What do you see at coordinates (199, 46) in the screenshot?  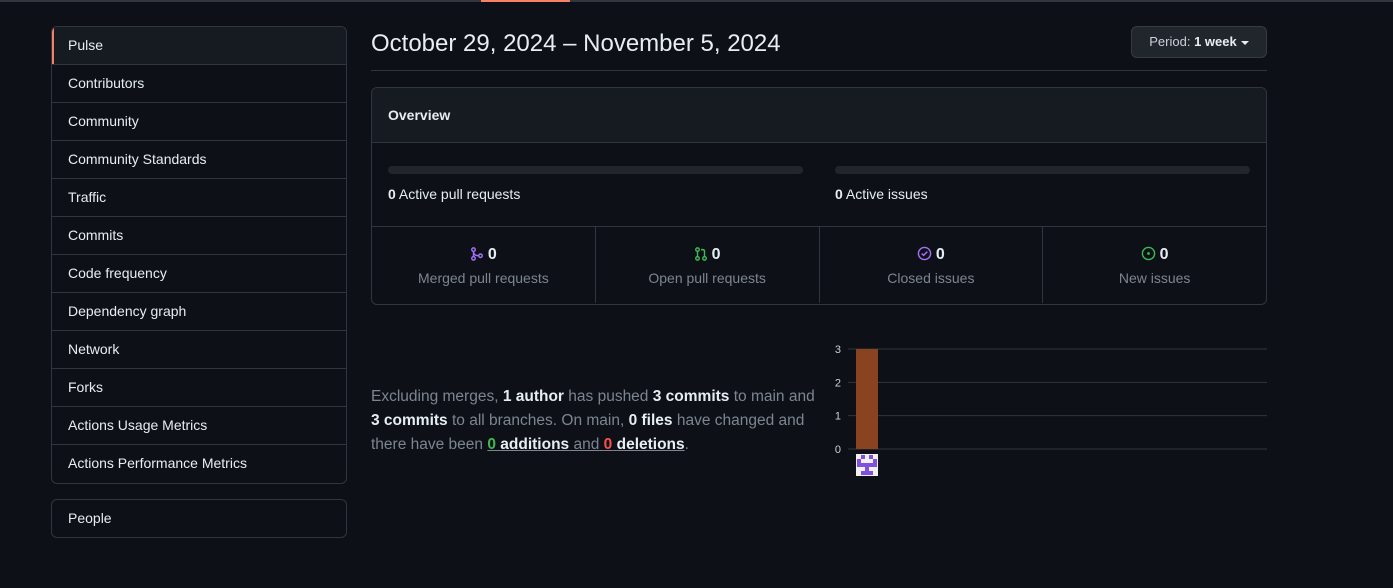 I see `sidebar-item-pulse: Pulse` at bounding box center [199, 46].